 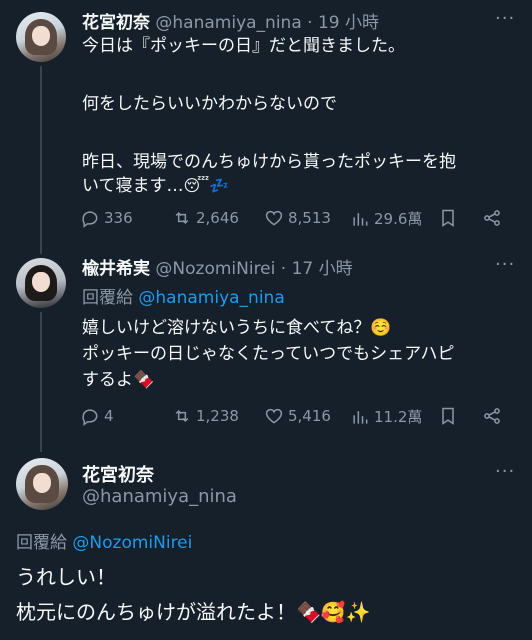 I want to click on text-line: 昨日、現場でのんちゅけから貰ったポッキーを抱, so click(x=269, y=162).